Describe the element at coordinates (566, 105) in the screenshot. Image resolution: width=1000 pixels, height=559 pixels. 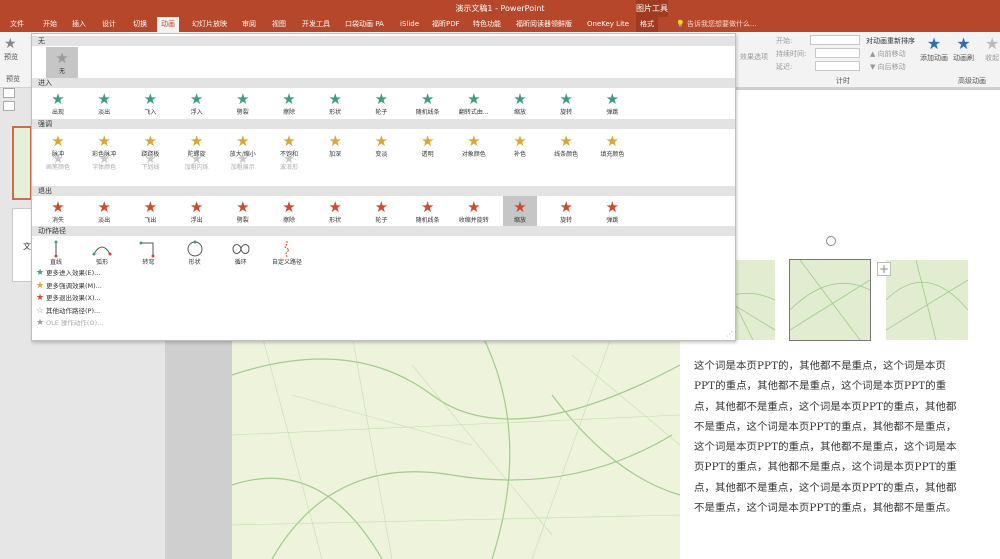
I see `entrance-effect-11: ★ 旋转` at that location.